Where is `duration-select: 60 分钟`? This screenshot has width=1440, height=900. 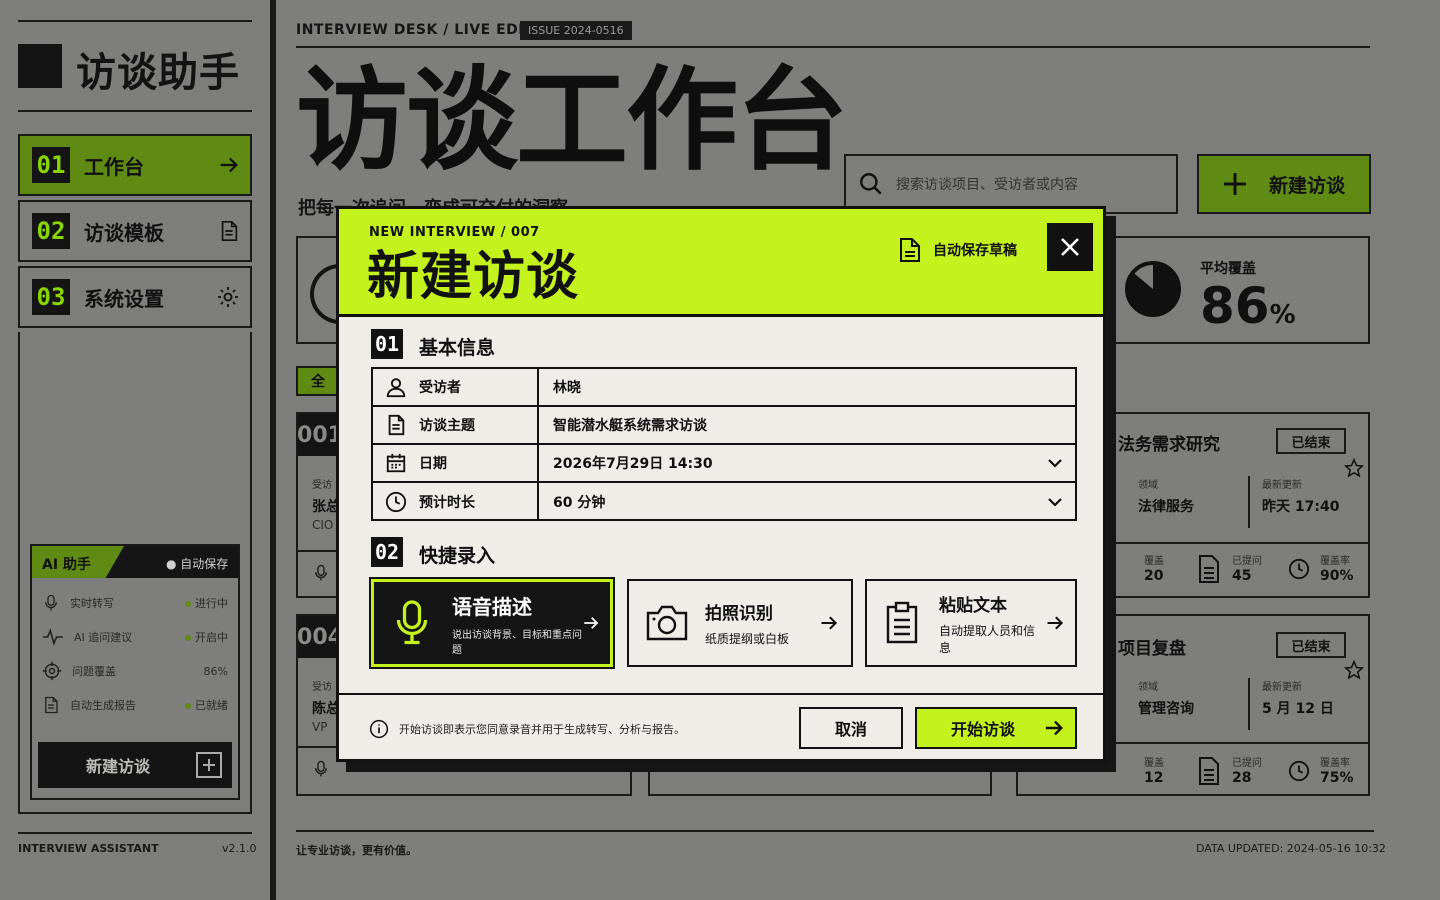 duration-select: 60 分钟 is located at coordinates (807, 502).